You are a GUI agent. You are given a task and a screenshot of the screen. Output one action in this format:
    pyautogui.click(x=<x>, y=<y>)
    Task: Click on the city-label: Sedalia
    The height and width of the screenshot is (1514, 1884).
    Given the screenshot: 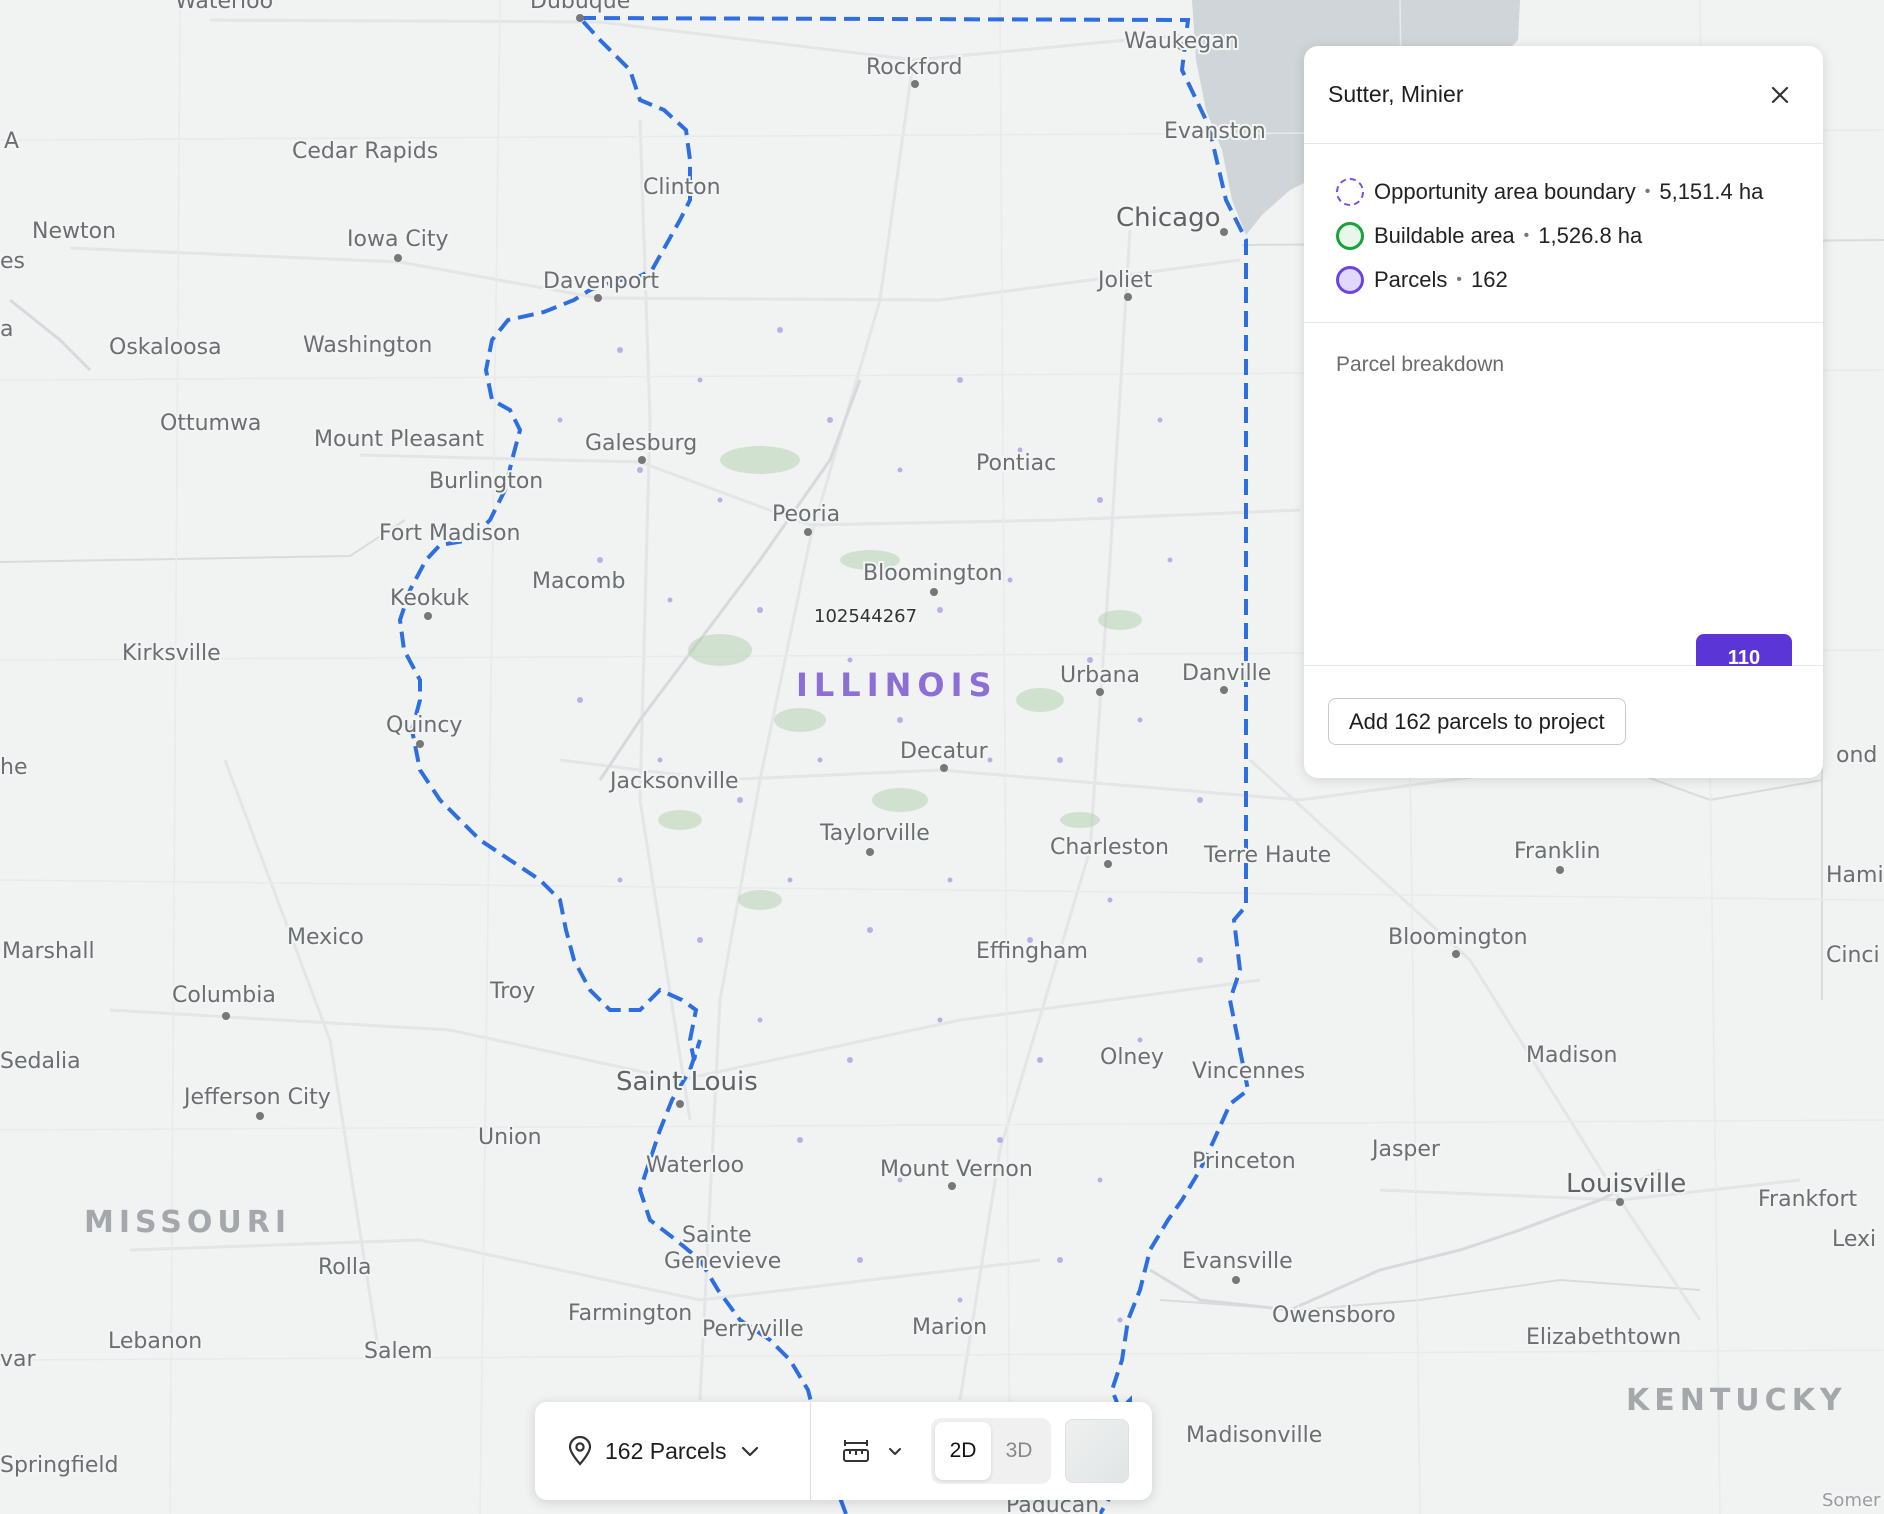 What is the action you would take?
    pyautogui.click(x=40, y=1061)
    